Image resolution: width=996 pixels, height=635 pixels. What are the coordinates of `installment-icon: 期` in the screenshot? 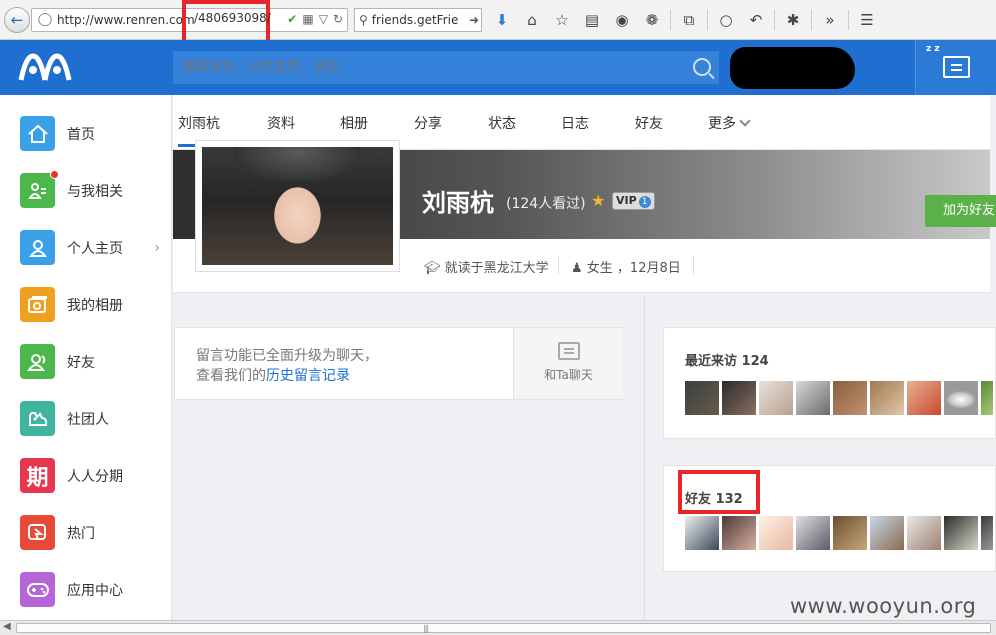 It's located at (37, 475).